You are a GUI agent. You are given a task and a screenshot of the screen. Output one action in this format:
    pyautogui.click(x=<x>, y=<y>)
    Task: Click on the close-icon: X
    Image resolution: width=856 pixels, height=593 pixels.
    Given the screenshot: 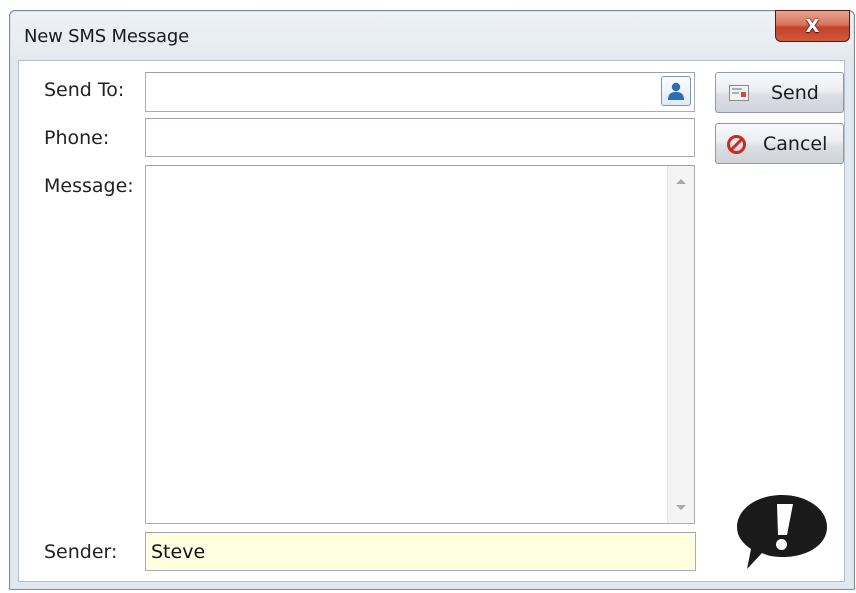 What is the action you would take?
    pyautogui.click(x=812, y=26)
    